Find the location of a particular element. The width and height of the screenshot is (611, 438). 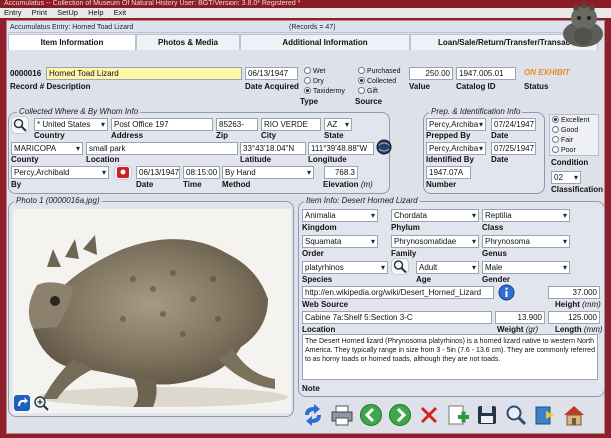

prep-number-field: 1947.07A is located at coordinates (448, 172).